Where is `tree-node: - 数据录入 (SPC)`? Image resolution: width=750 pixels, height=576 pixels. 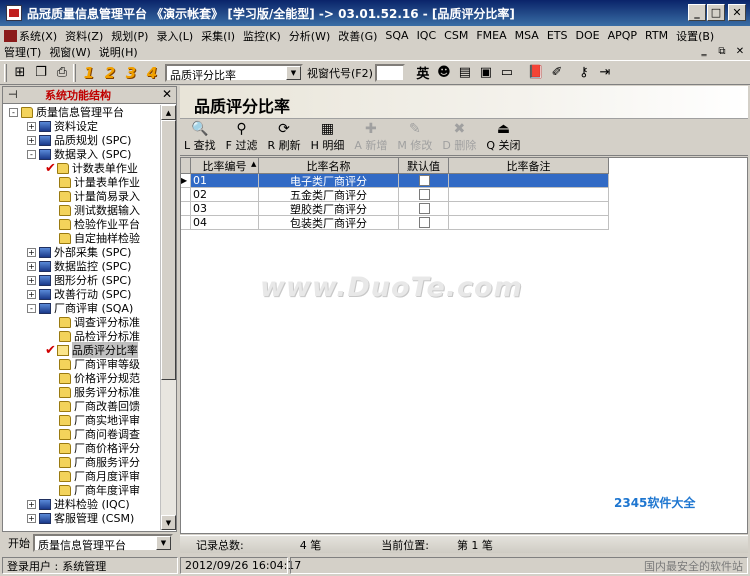 tree-node: - 数据录入 (SPC) is located at coordinates (79, 154).